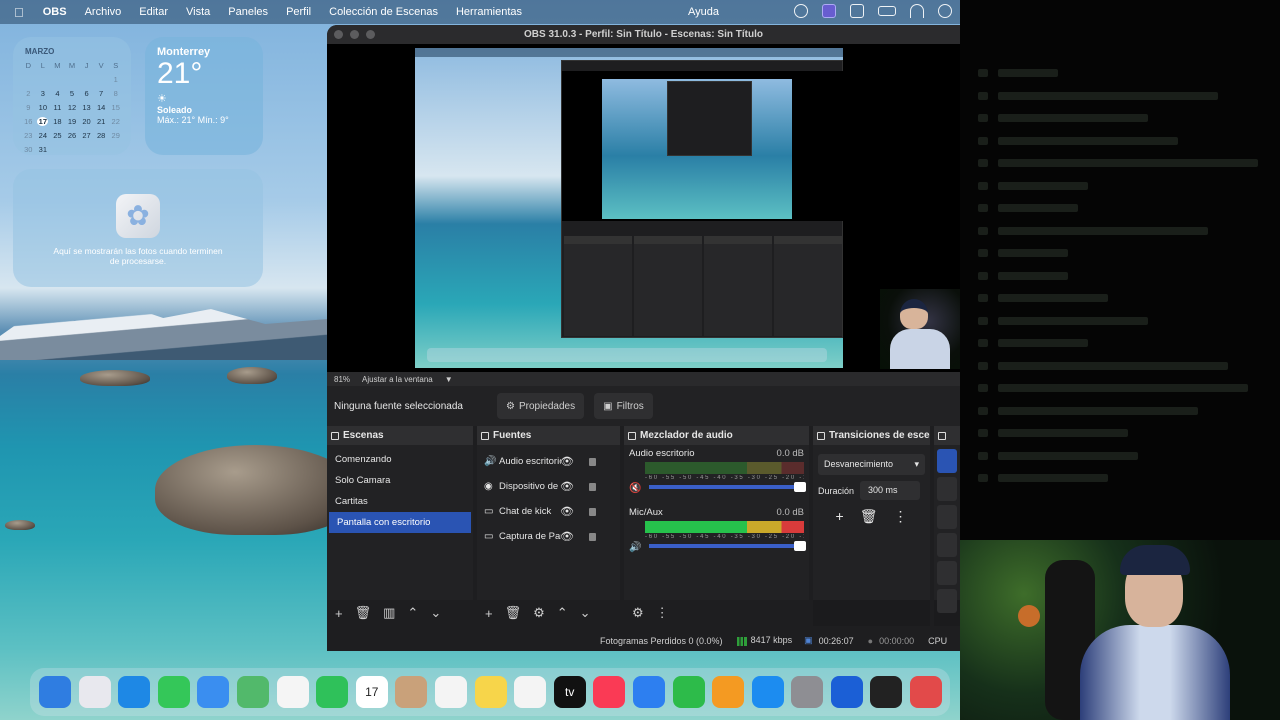  Describe the element at coordinates (134, 692) in the screenshot. I see `safari-icon` at that location.